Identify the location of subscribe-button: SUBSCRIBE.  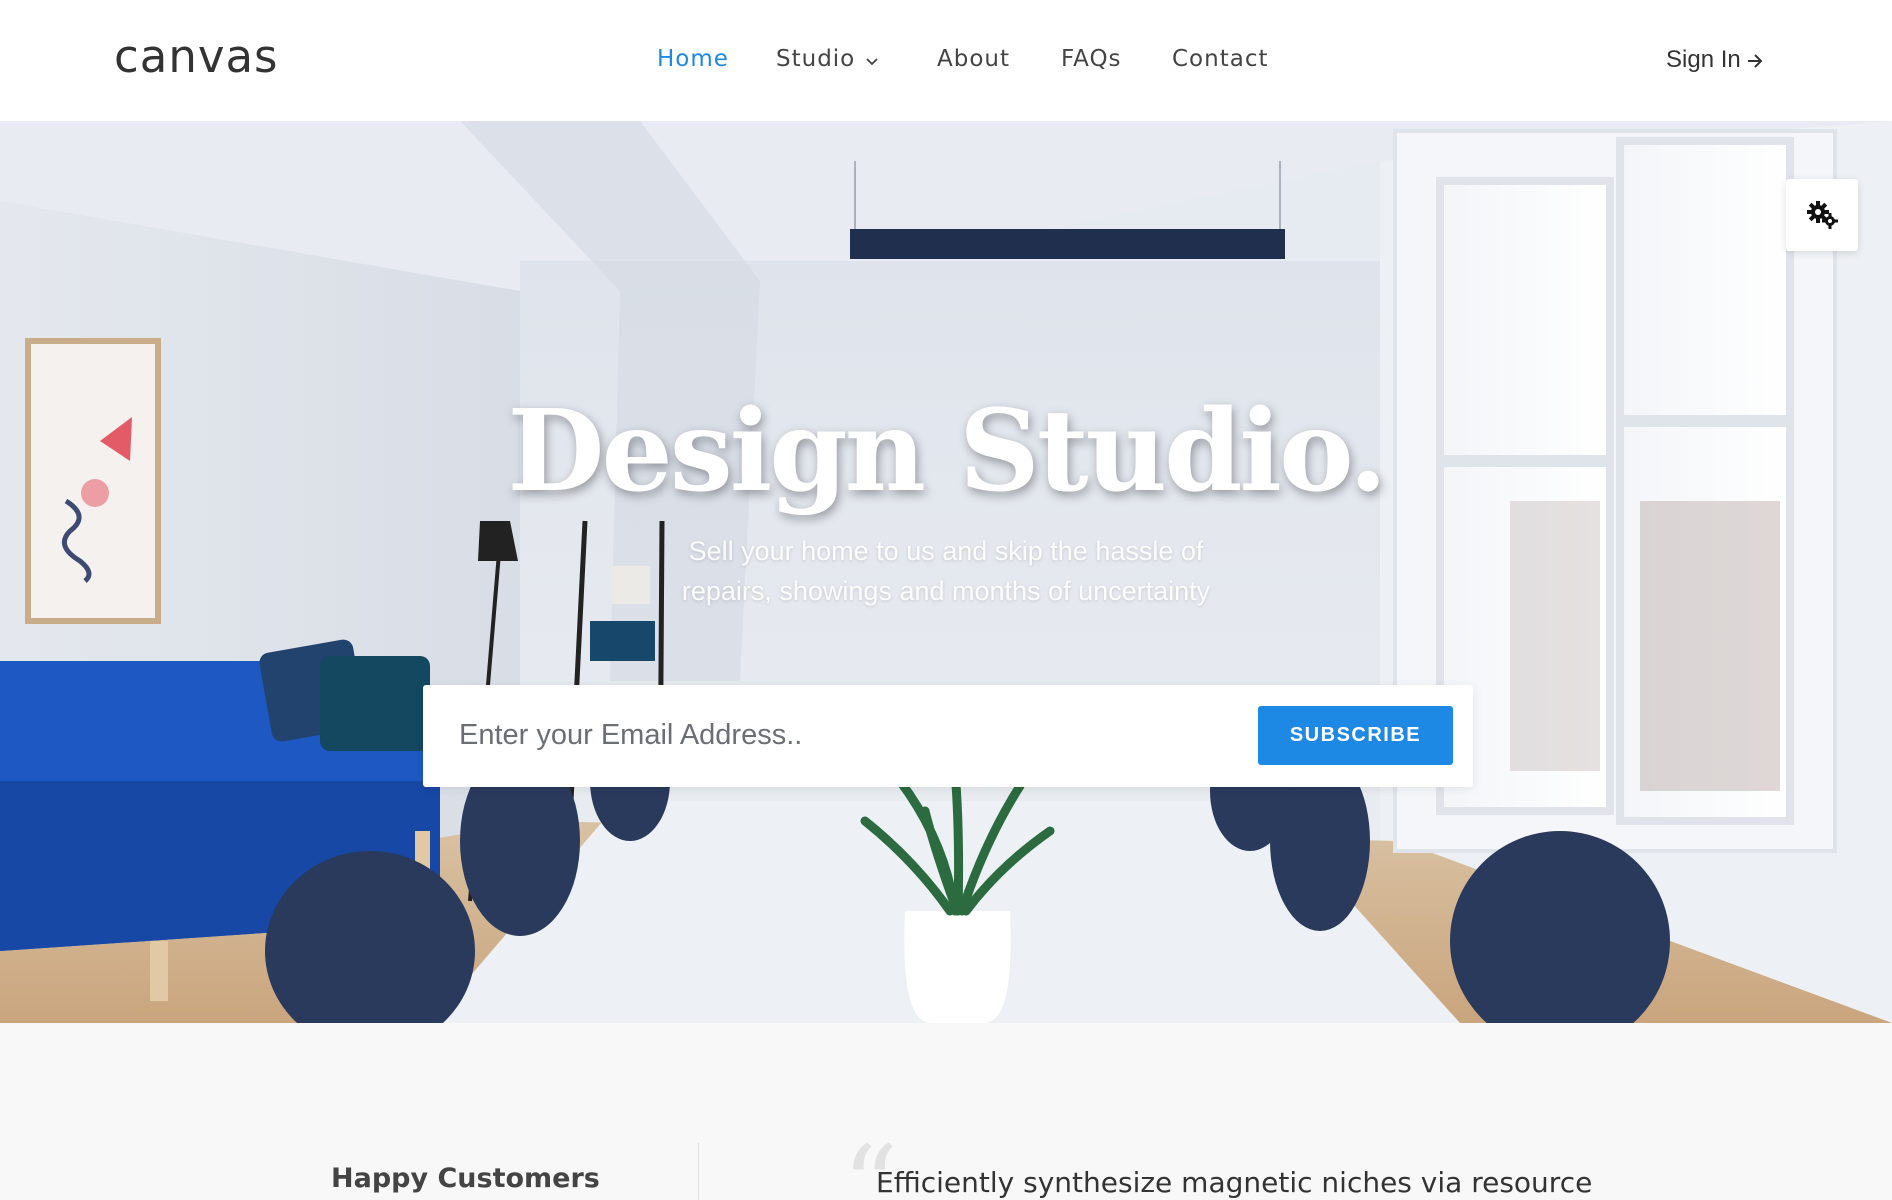
(1355, 735).